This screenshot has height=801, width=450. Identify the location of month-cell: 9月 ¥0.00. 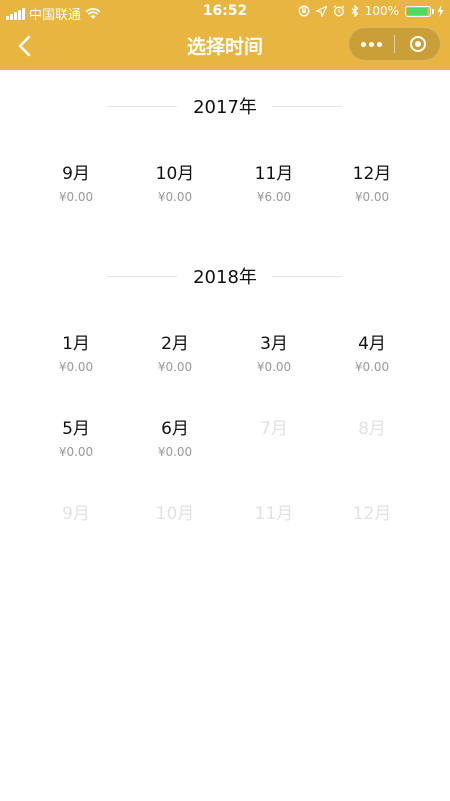
(76, 181).